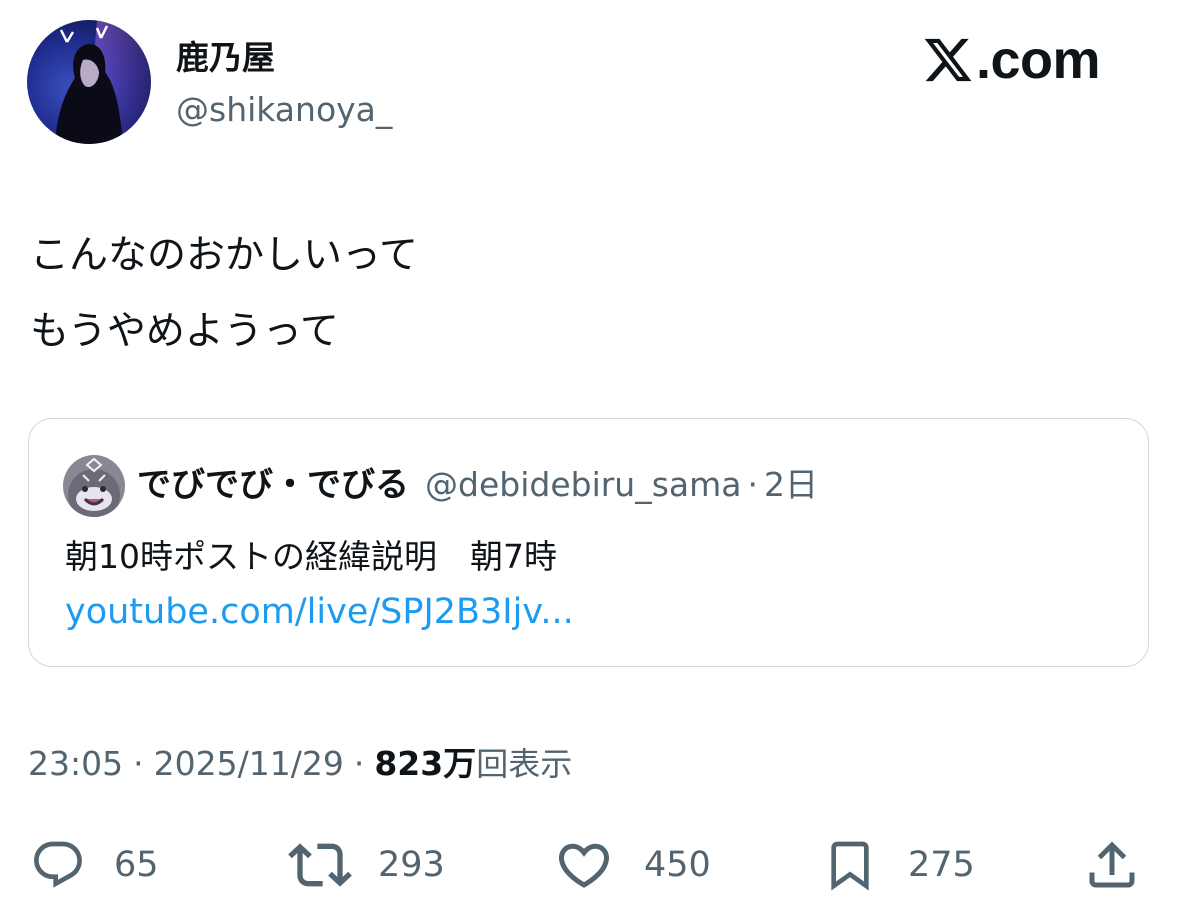 The height and width of the screenshot is (915, 1179). I want to click on tweet-line: こんなのおかしいって, so click(224, 255).